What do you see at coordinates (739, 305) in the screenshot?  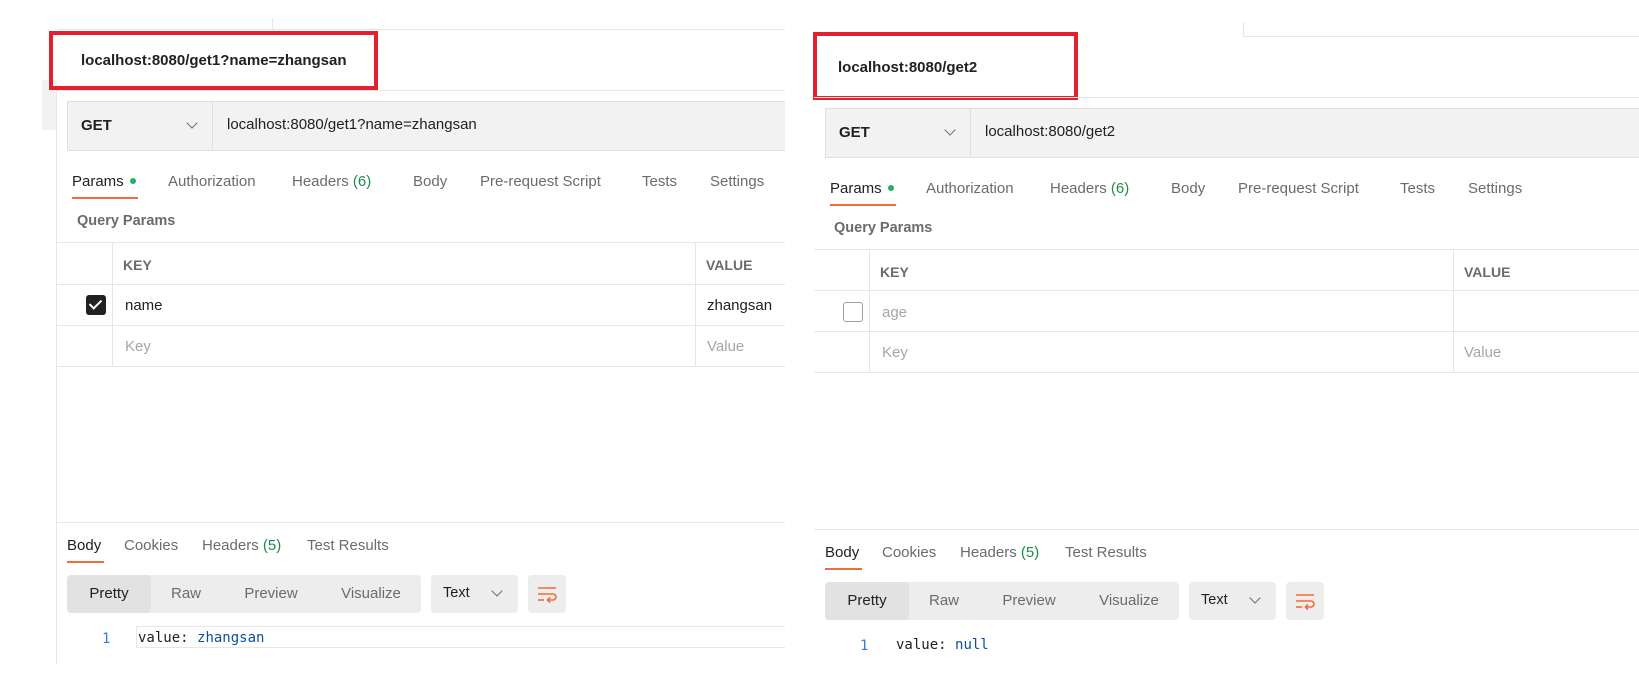 I see `param-value-cell: zhangsan` at bounding box center [739, 305].